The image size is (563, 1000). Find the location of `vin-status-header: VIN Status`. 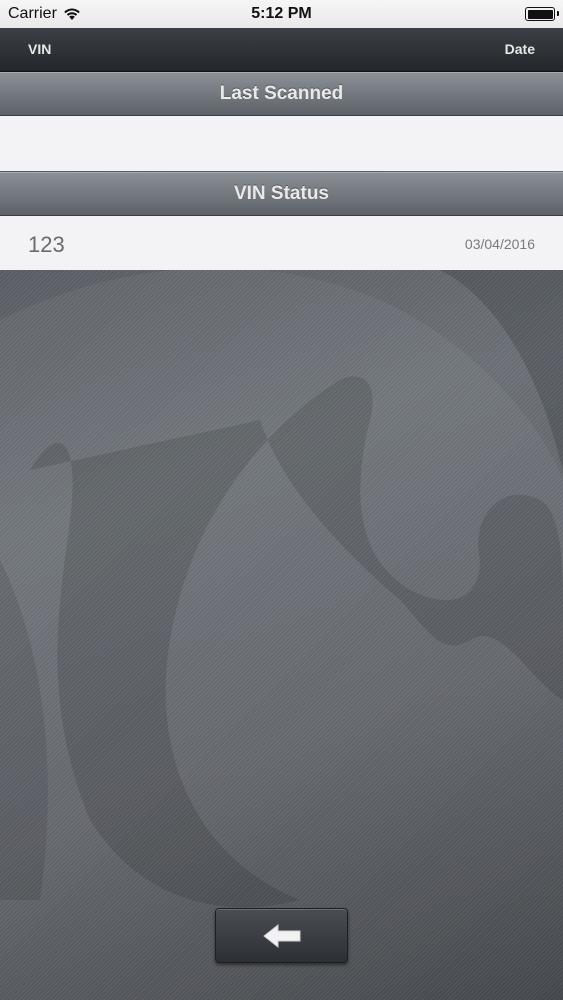

vin-status-header: VIN Status is located at coordinates (281, 194).